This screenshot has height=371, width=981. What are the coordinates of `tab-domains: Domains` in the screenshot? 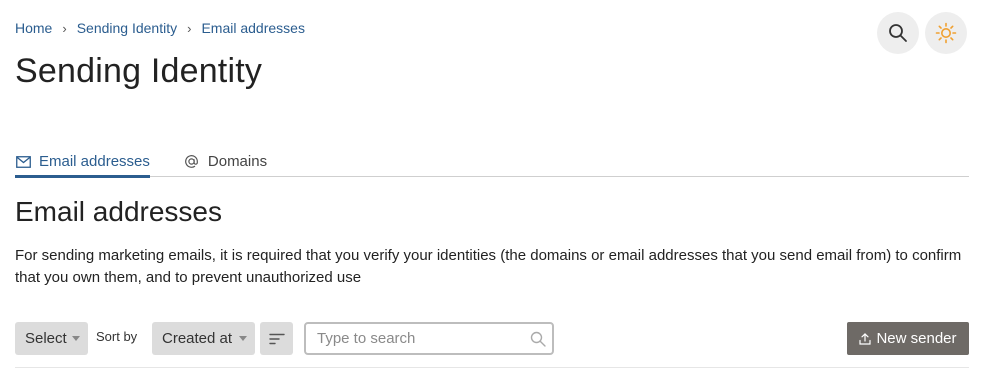 It's located at (225, 158).